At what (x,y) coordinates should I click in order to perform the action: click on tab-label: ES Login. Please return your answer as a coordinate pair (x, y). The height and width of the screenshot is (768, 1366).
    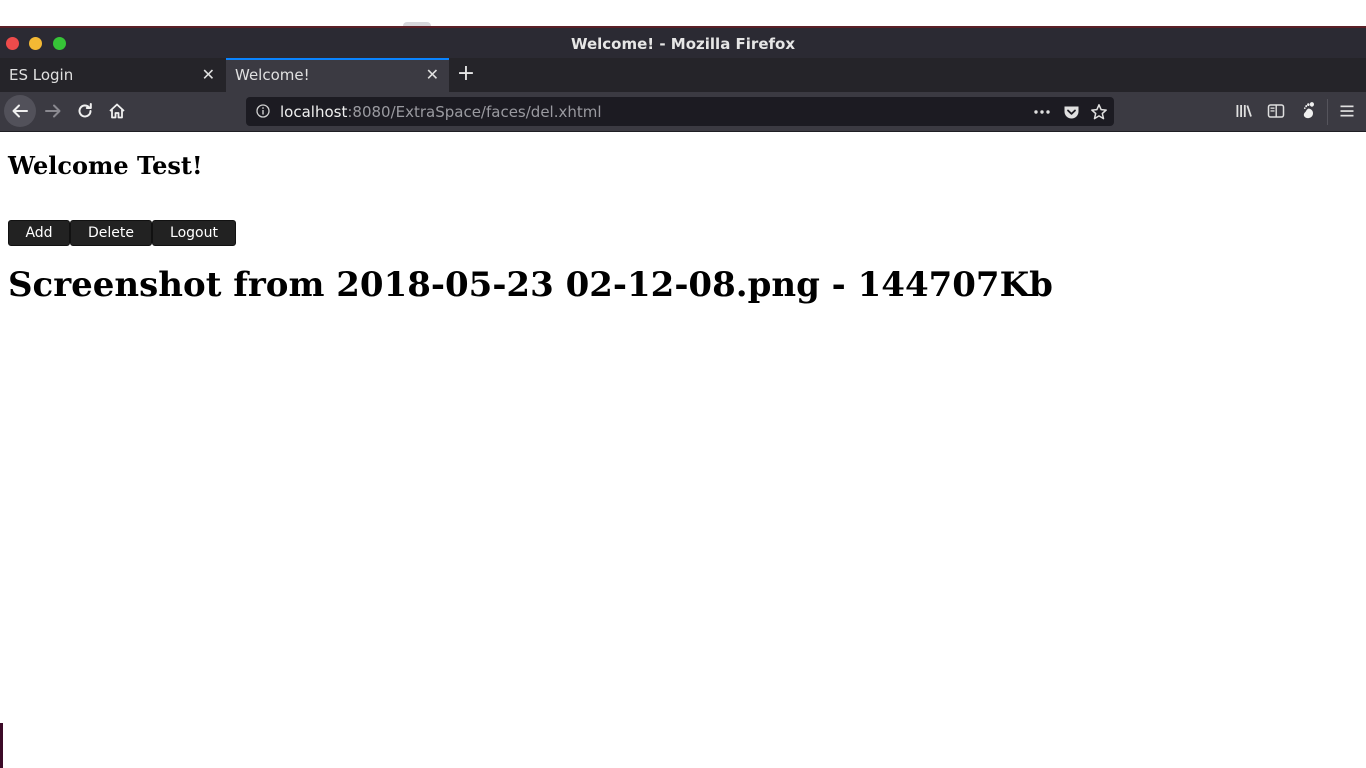
    Looking at the image, I should click on (41, 75).